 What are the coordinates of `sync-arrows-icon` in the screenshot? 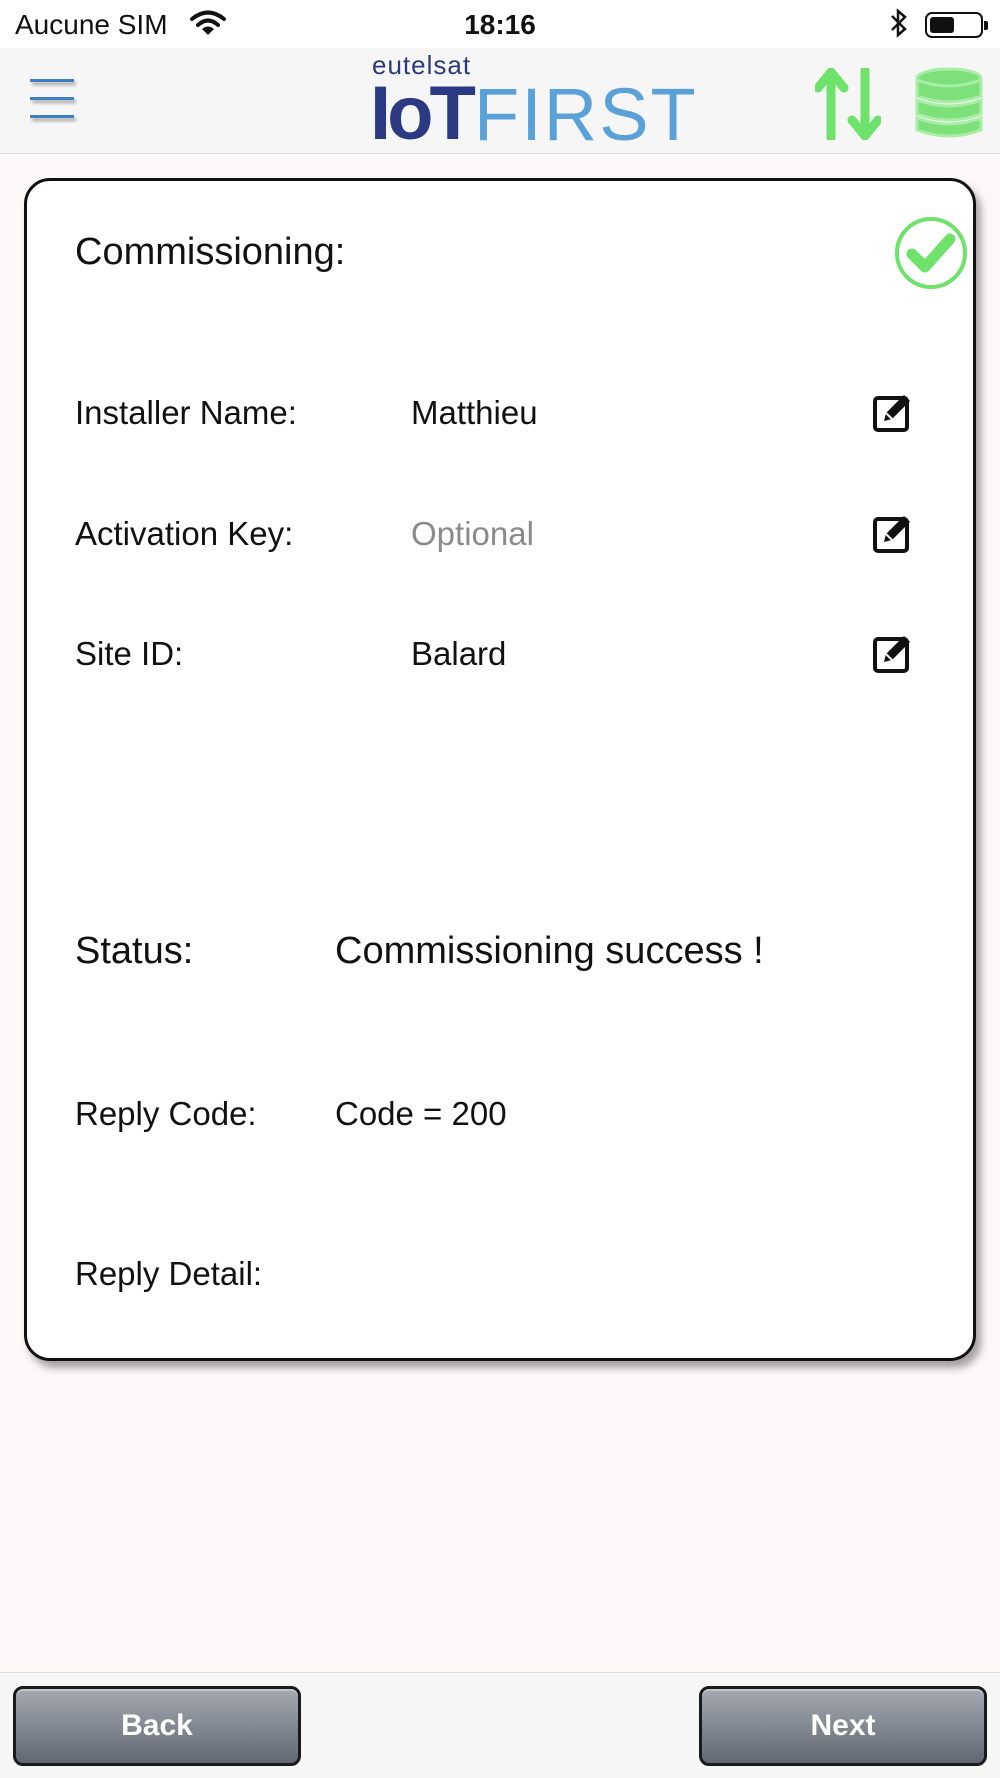 It's located at (848, 104).